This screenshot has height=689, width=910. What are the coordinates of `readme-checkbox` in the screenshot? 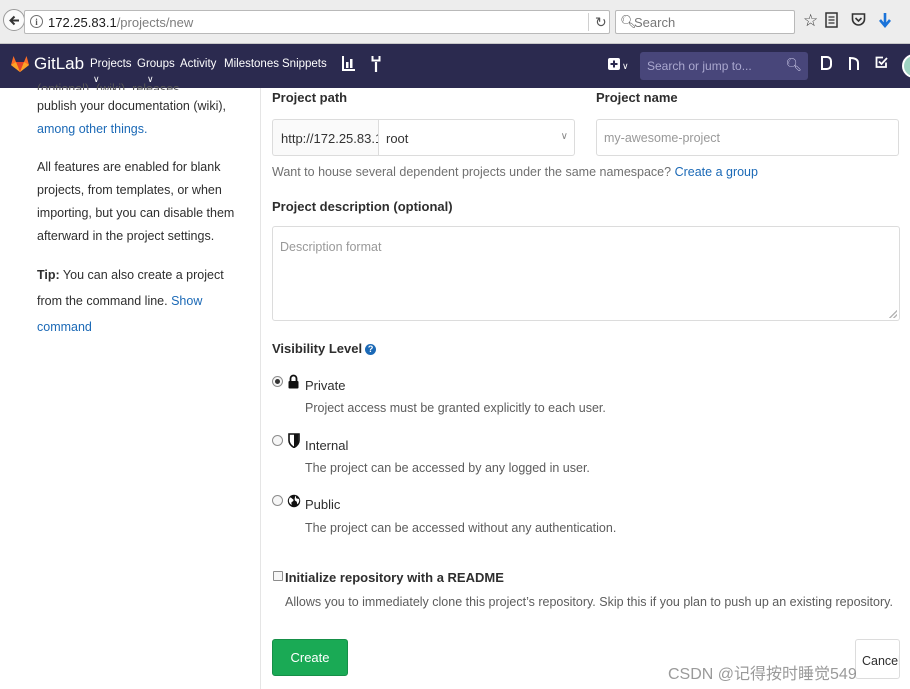 It's located at (278, 576).